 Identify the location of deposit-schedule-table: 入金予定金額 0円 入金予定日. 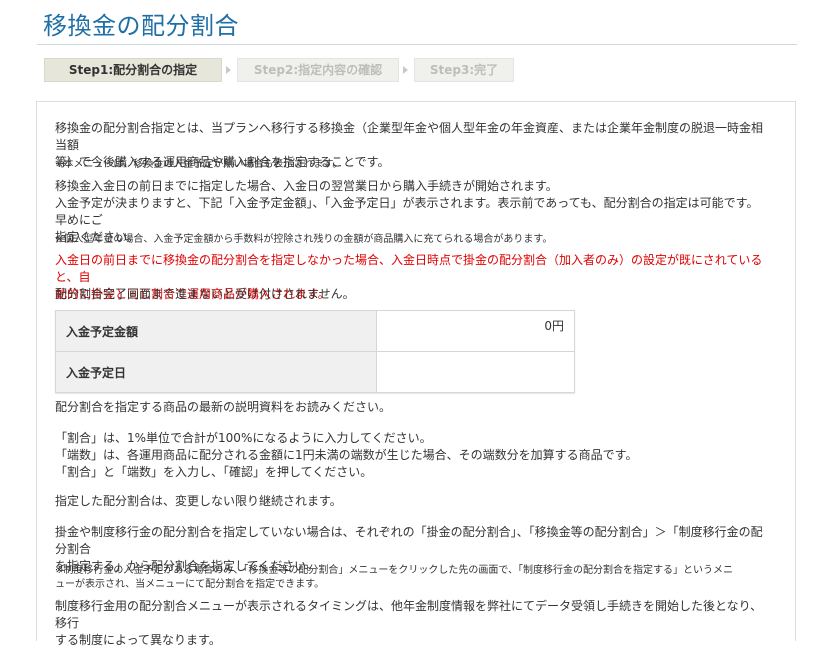
(315, 351).